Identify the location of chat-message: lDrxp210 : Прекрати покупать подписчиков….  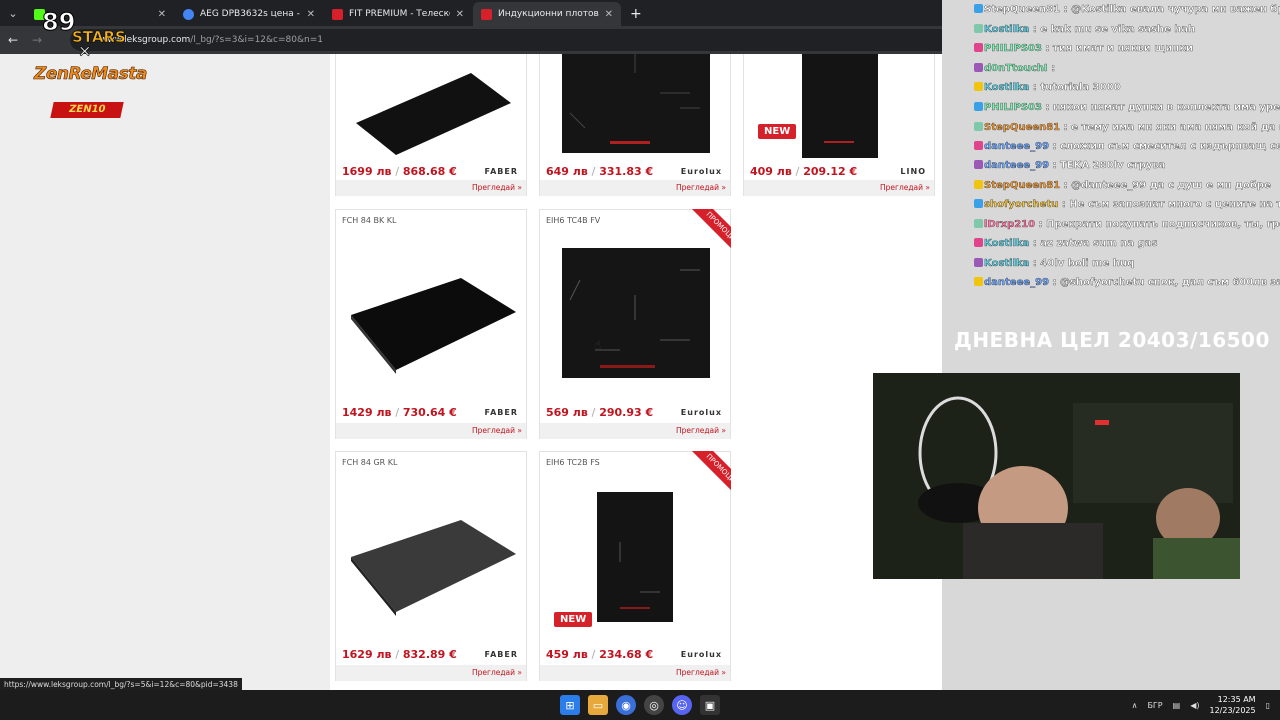
(1127, 224).